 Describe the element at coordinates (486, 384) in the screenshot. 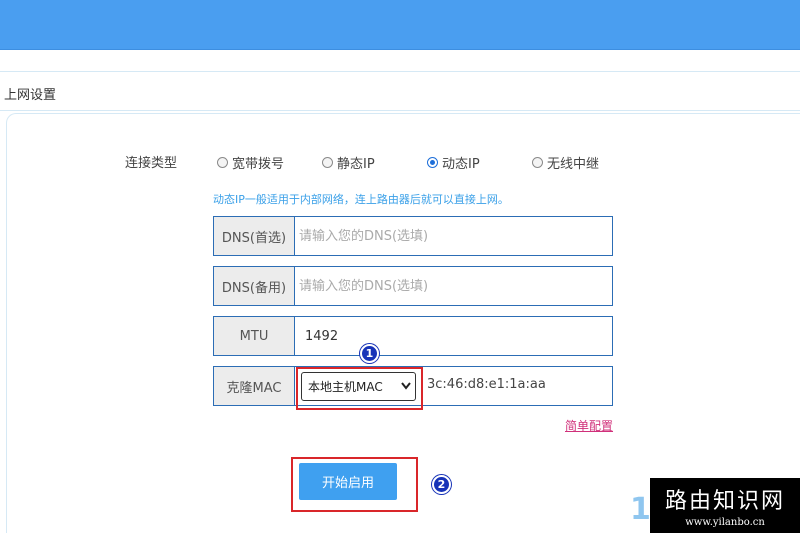

I see `mac-address-value: 3c:46:d8:e1:1a:aa` at that location.